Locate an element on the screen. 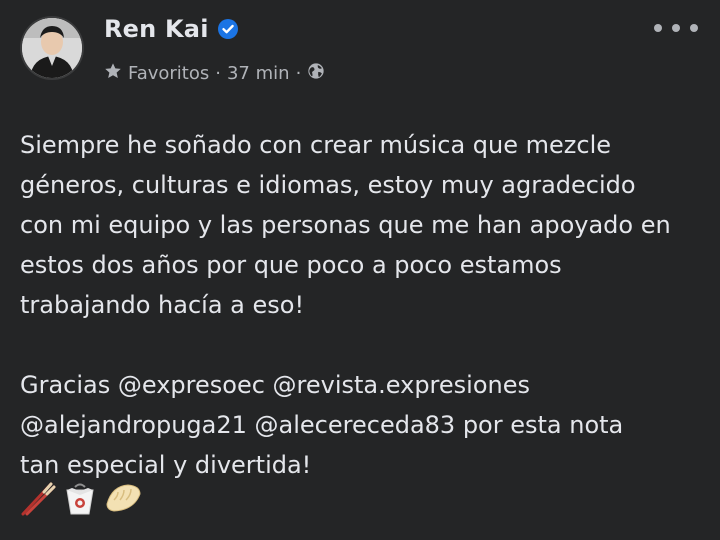 This screenshot has height=540, width=720. author-name: Ren Kai is located at coordinates (156, 29).